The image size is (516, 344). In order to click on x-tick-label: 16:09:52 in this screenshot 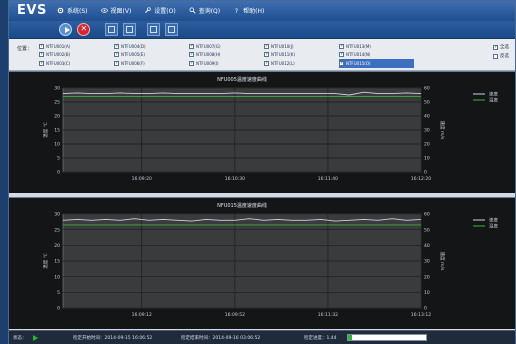, I will do `click(235, 315)`.